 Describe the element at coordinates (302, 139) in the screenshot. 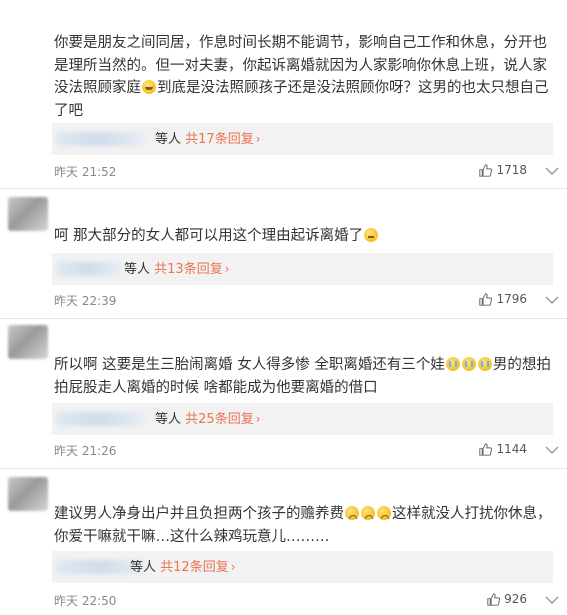

I see `reply-summary: 等人 共17条回复 ›` at that location.